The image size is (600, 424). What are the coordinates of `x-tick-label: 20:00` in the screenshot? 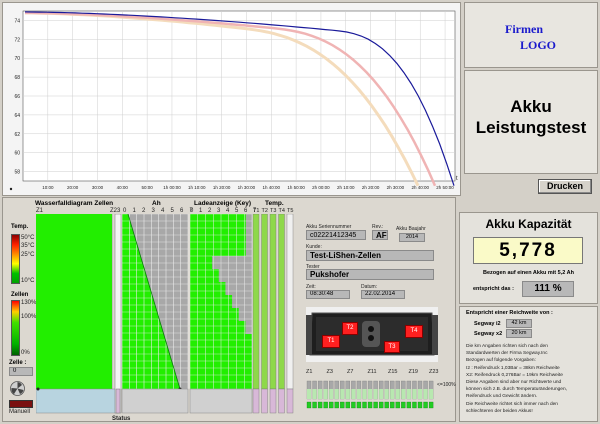 It's located at (73, 187).